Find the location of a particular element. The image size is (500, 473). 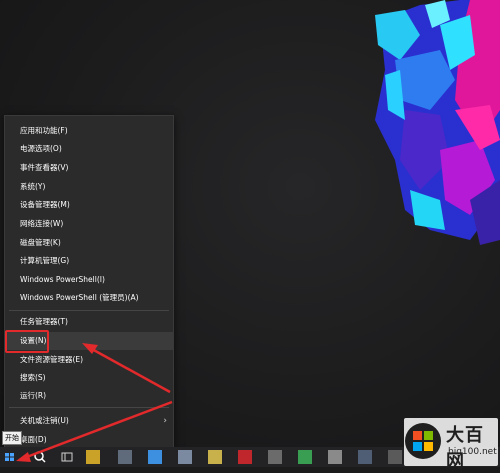

menu-item-powershell-admin: Windows PowerShell (管理员)(A) is located at coordinates (89, 298).